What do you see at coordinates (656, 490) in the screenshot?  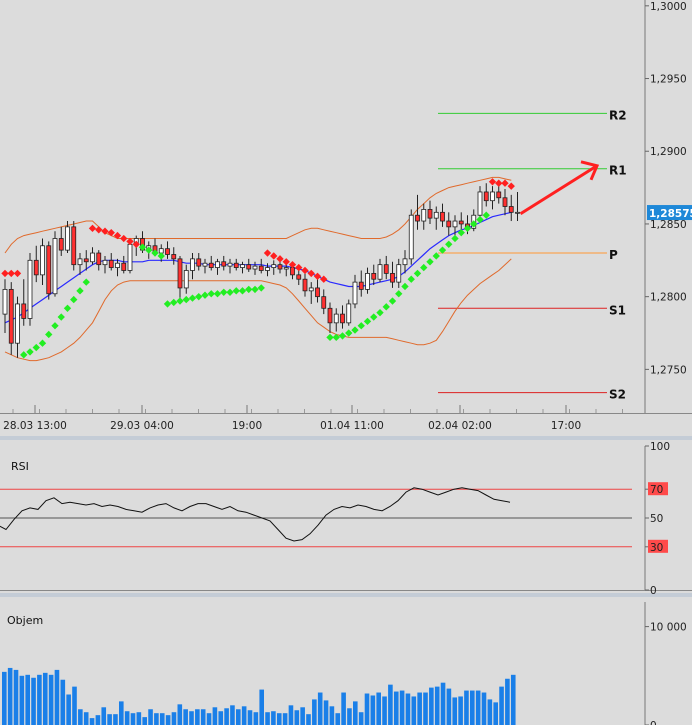 I see `rsi-tick-label: 70` at bounding box center [656, 490].